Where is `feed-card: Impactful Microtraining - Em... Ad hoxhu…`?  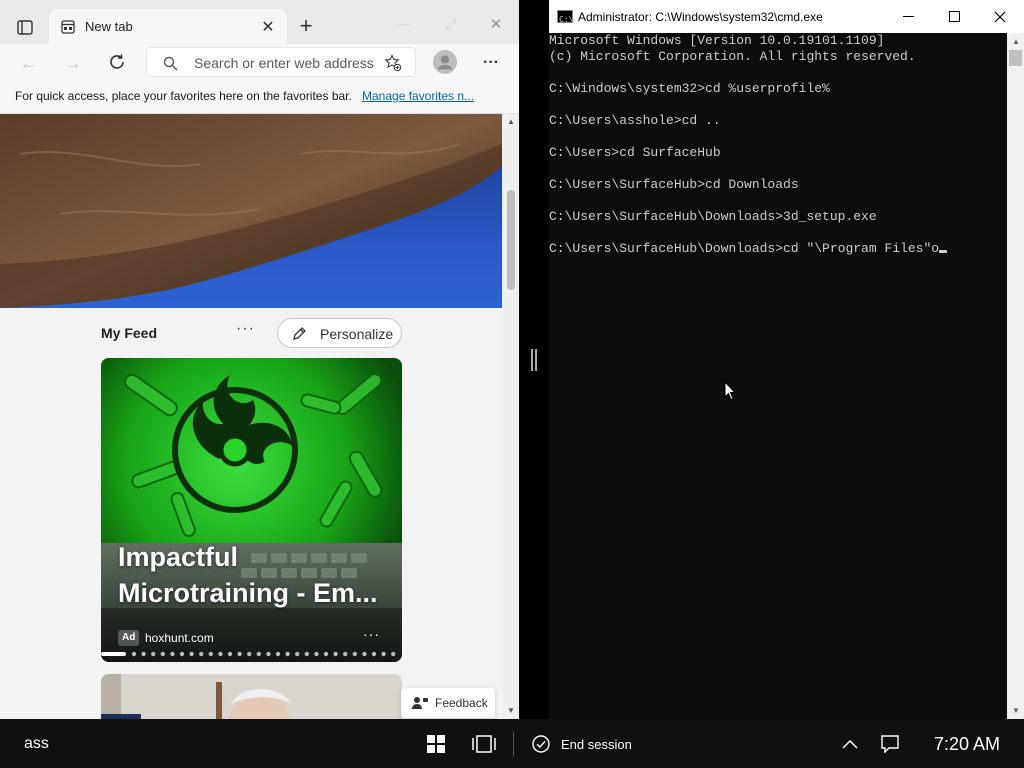
feed-card: Impactful Microtraining - Em... Ad hoxhu… is located at coordinates (251, 510).